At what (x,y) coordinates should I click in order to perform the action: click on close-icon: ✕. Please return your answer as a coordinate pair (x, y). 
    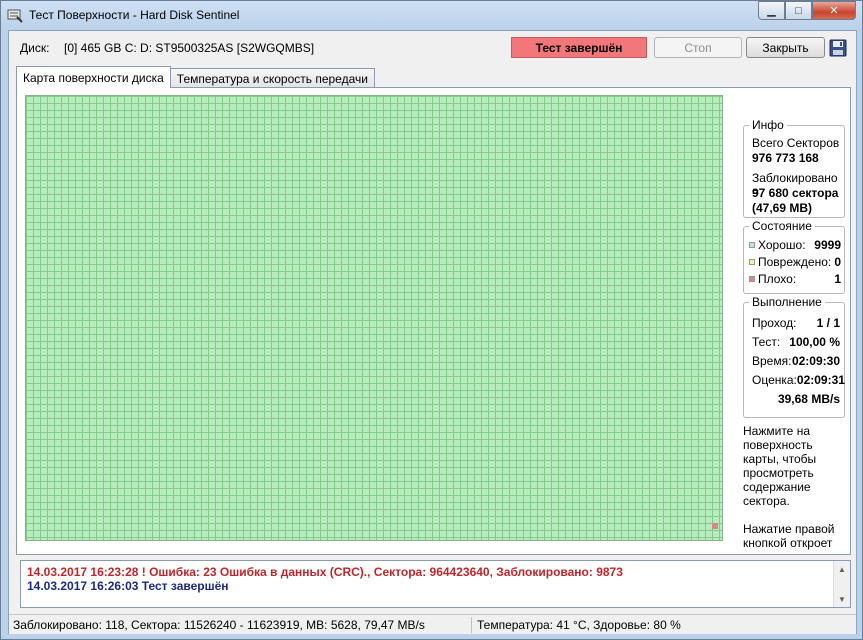
    Looking at the image, I should click on (834, 11).